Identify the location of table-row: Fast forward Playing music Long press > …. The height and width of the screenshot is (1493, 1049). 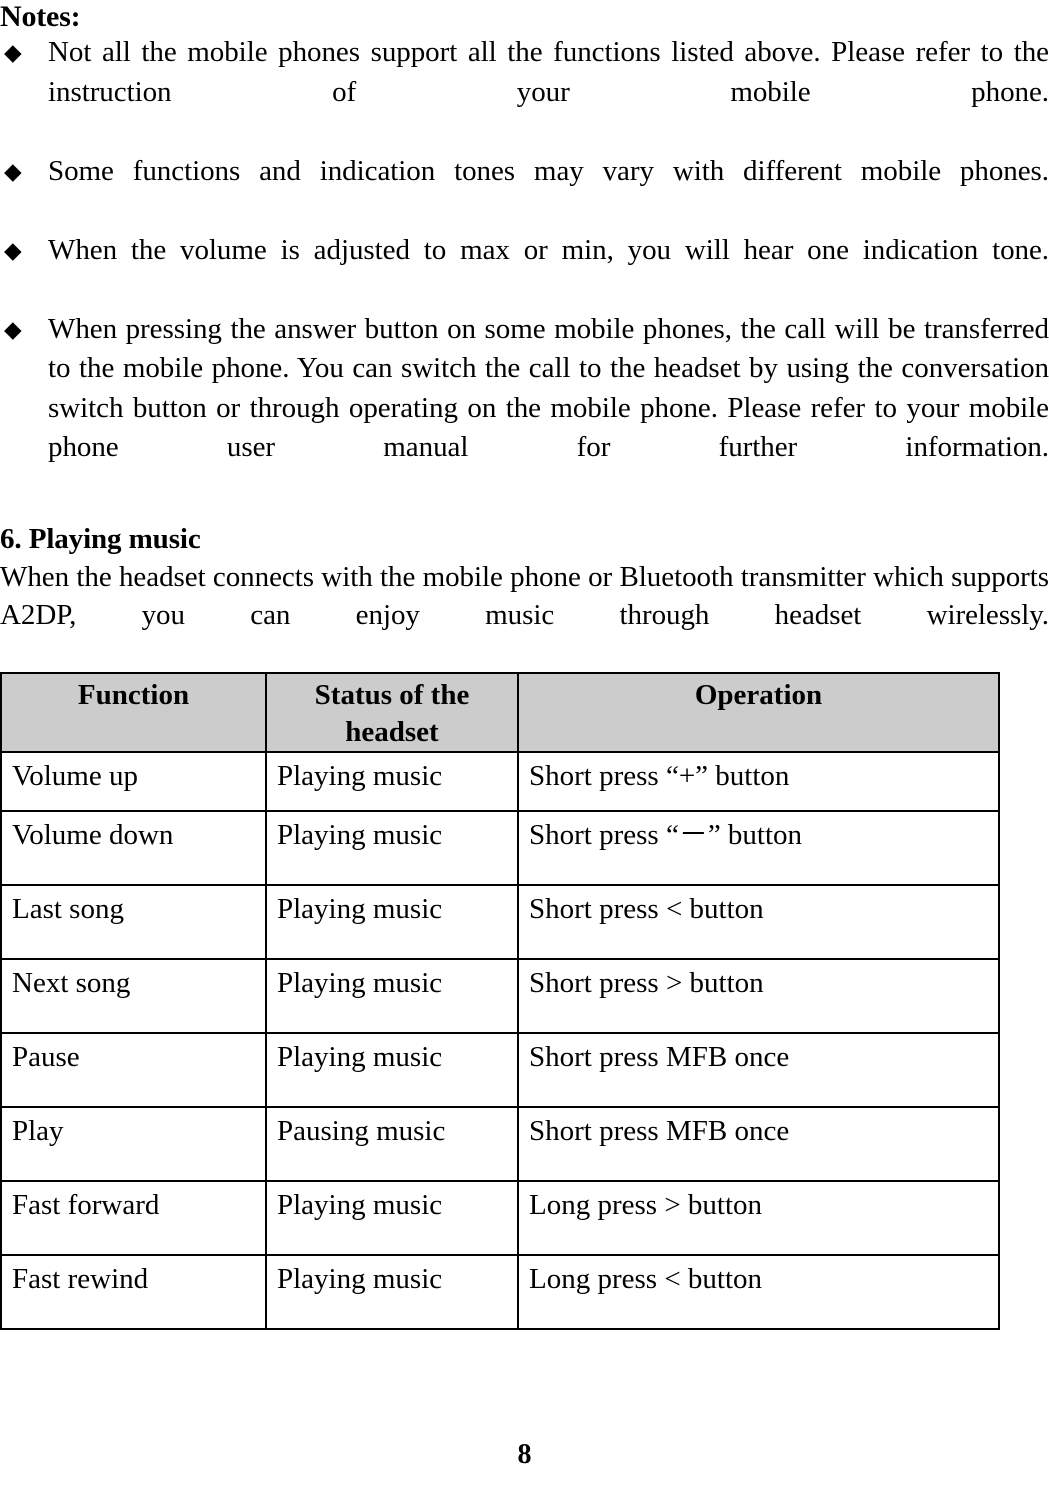
(500, 1218).